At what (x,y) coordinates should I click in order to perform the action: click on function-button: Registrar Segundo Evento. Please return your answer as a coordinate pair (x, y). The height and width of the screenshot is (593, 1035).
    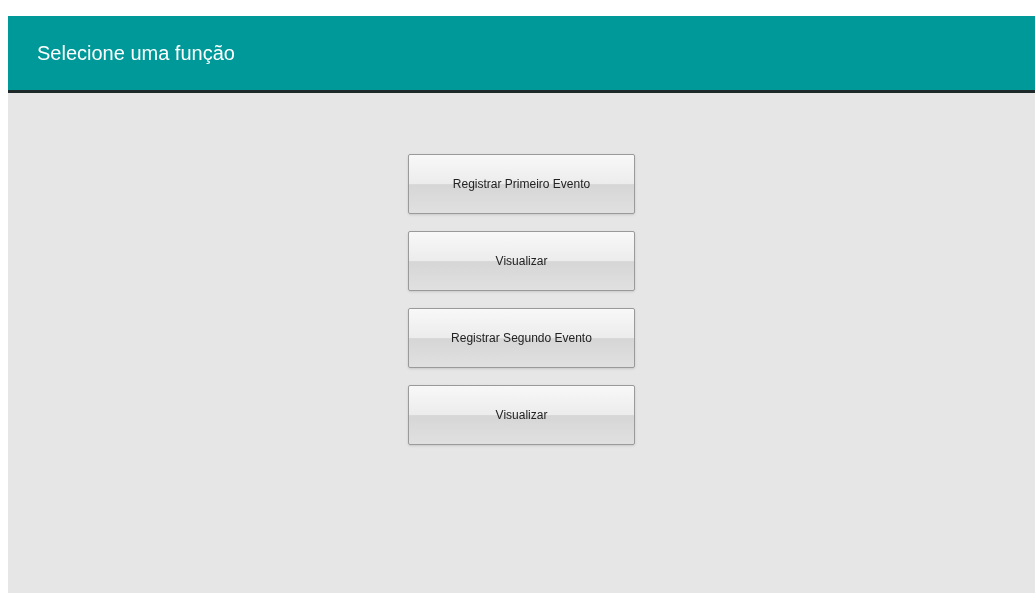
    Looking at the image, I should click on (521, 338).